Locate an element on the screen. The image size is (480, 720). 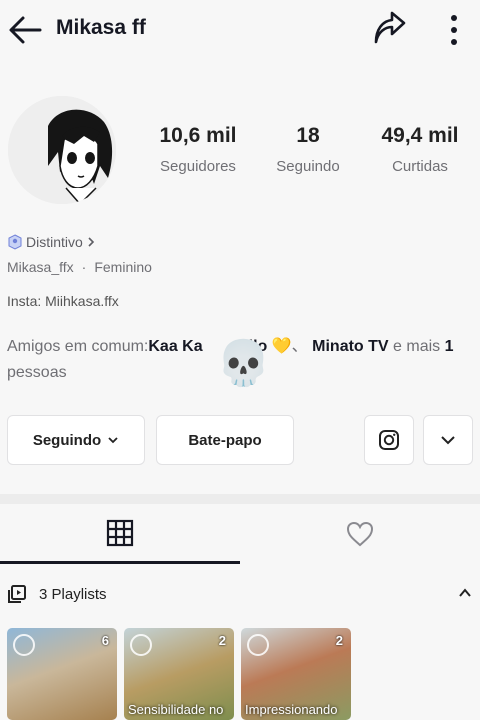
playlist-caption: Impressionando is located at coordinates (291, 709).